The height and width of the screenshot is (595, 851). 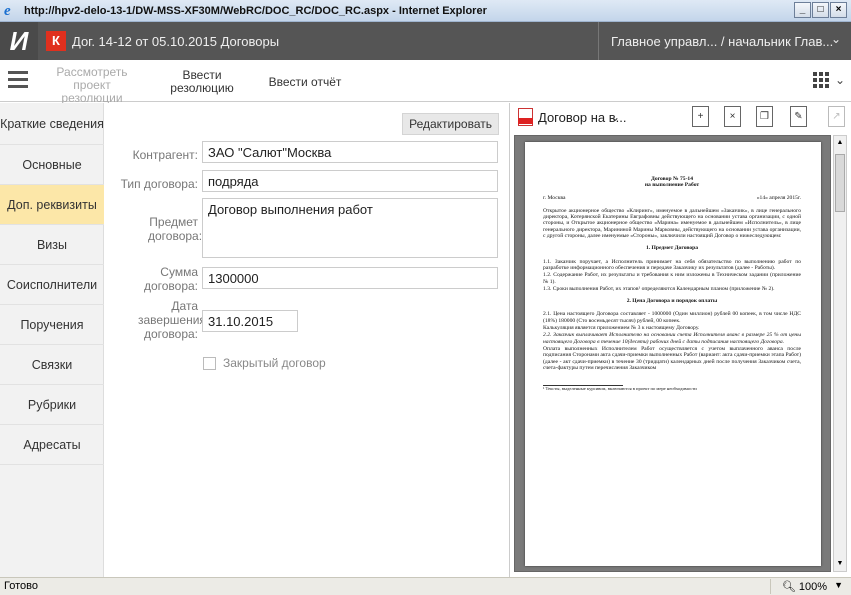 What do you see at coordinates (250, 321) in the screenshot?
I see `end-date-field: 31.10.2015` at bounding box center [250, 321].